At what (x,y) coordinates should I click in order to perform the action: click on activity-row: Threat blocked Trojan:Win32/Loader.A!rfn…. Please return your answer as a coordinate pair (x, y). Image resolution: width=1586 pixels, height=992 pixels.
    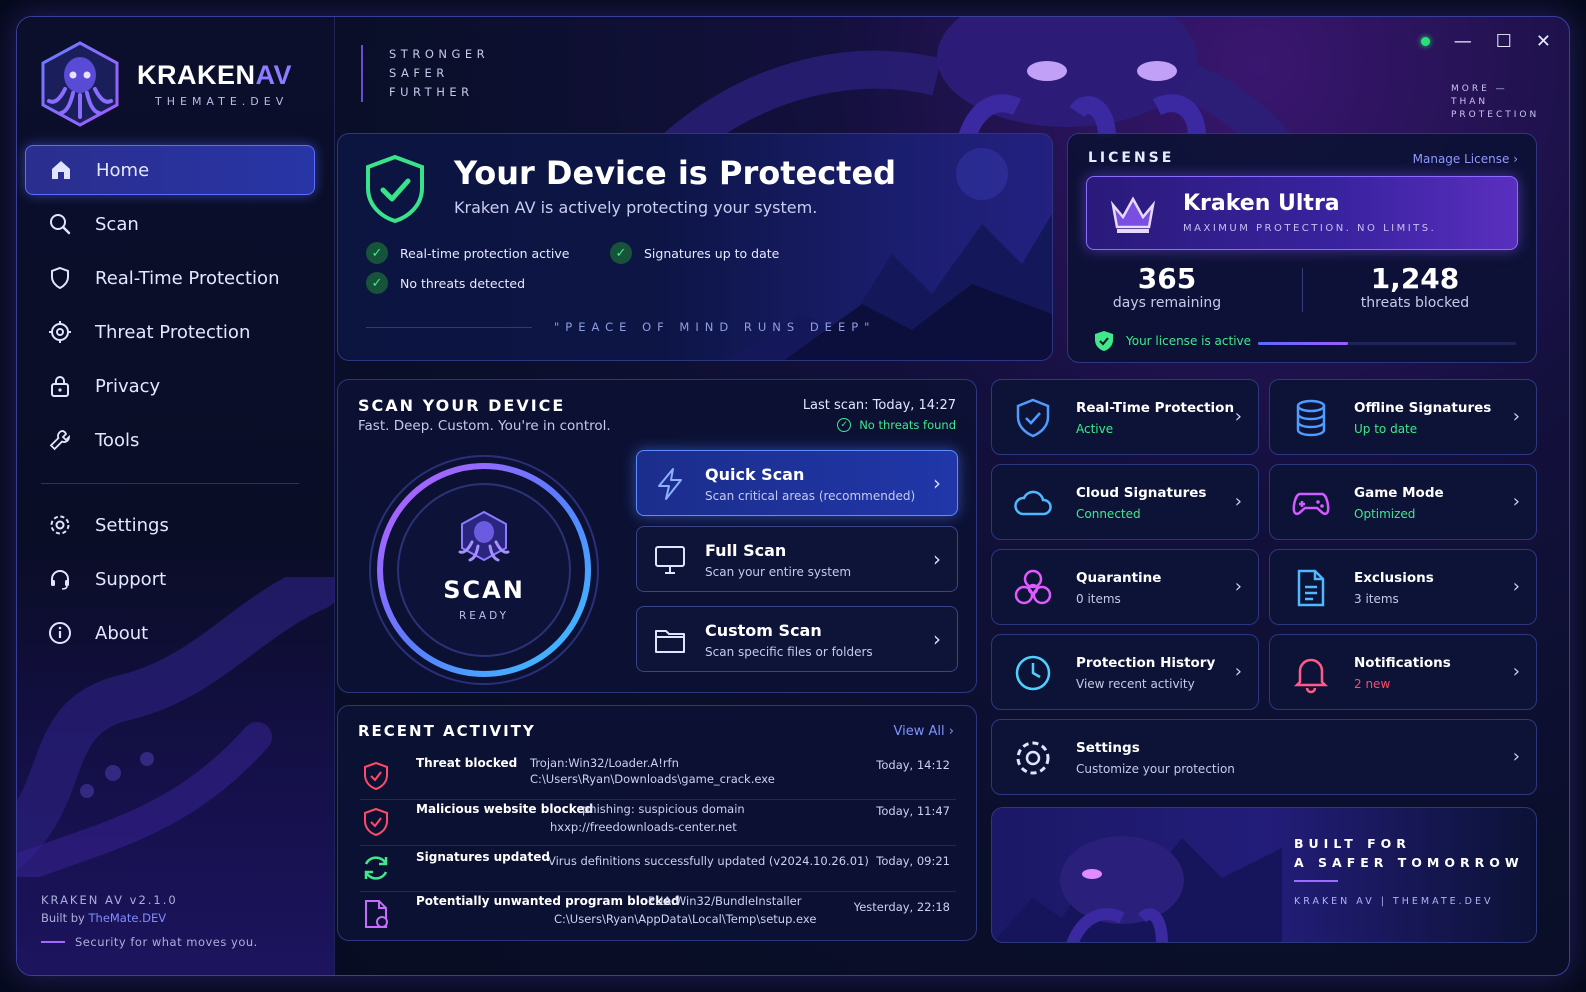
    Looking at the image, I should click on (658, 777).